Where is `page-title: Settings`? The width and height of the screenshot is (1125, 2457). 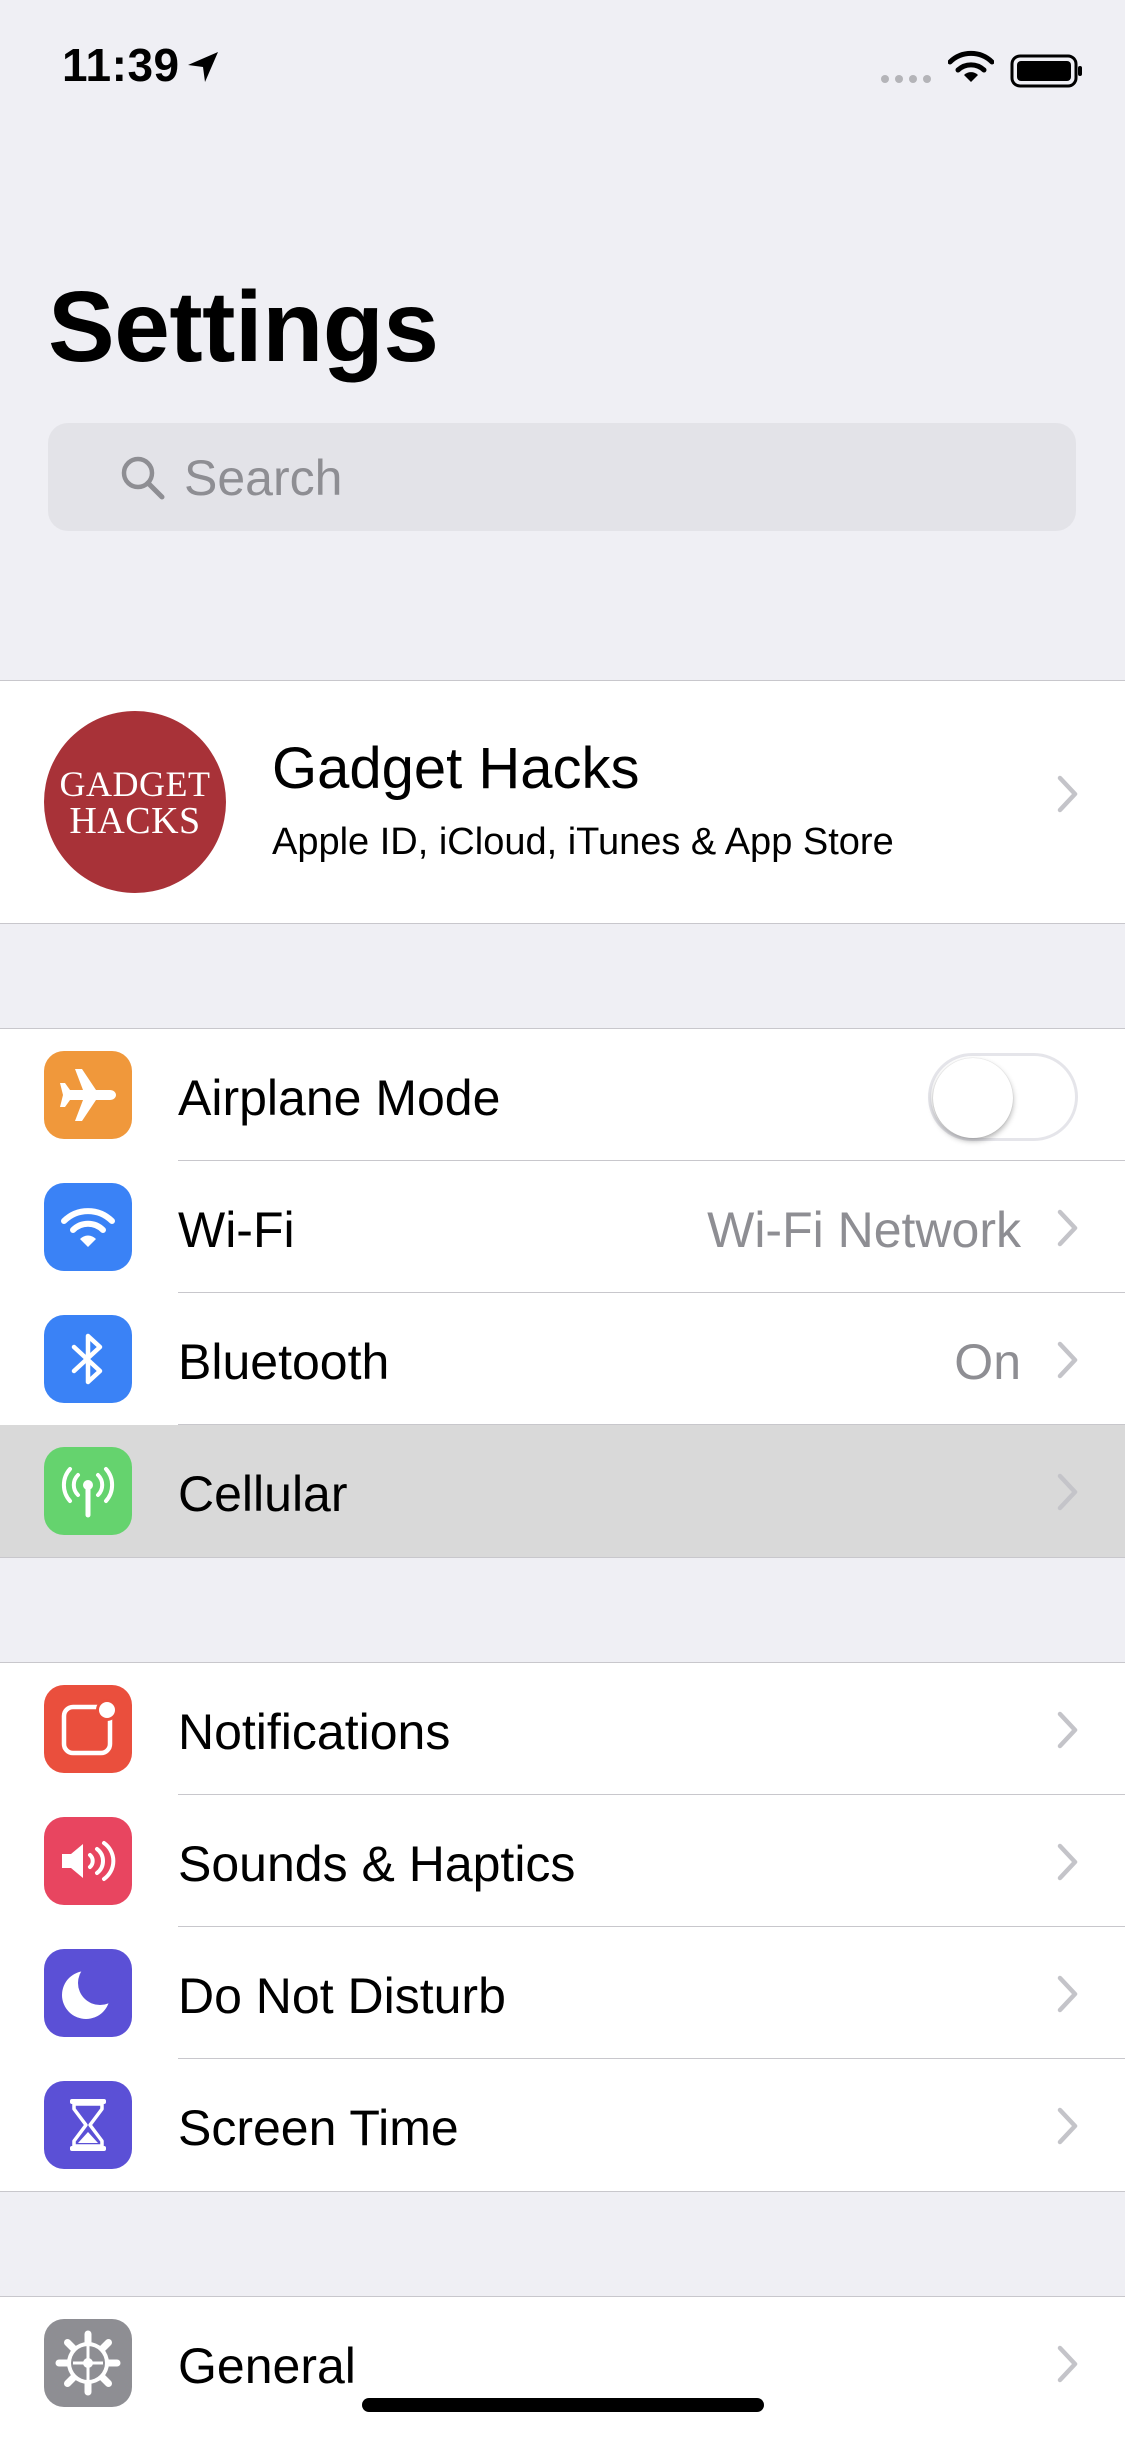
page-title: Settings is located at coordinates (243, 327).